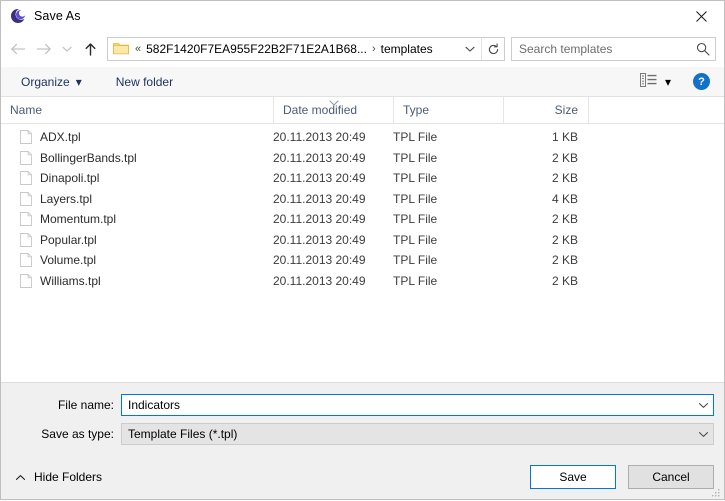 This screenshot has width=725, height=501. Describe the element at coordinates (716, 492) in the screenshot. I see `resize-grip-icon` at that location.